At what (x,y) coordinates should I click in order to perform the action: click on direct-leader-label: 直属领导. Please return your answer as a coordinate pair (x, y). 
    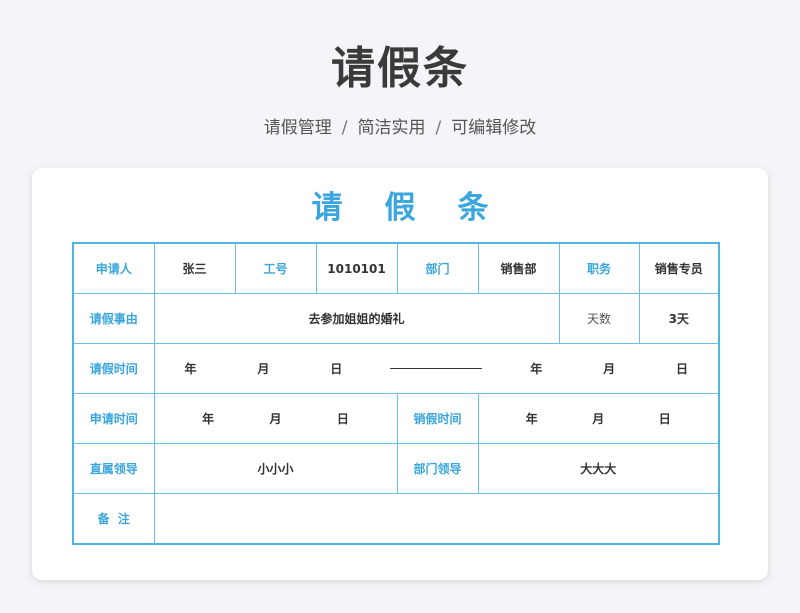
    Looking at the image, I should click on (113, 468).